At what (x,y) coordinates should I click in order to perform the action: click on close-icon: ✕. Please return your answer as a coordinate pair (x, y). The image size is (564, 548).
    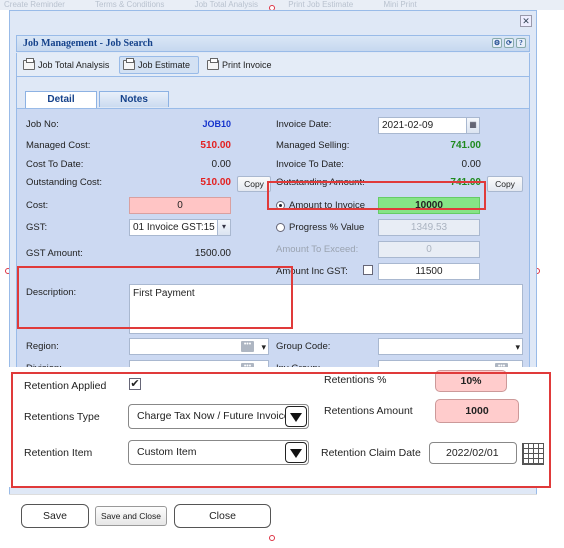
    Looking at the image, I should click on (526, 21).